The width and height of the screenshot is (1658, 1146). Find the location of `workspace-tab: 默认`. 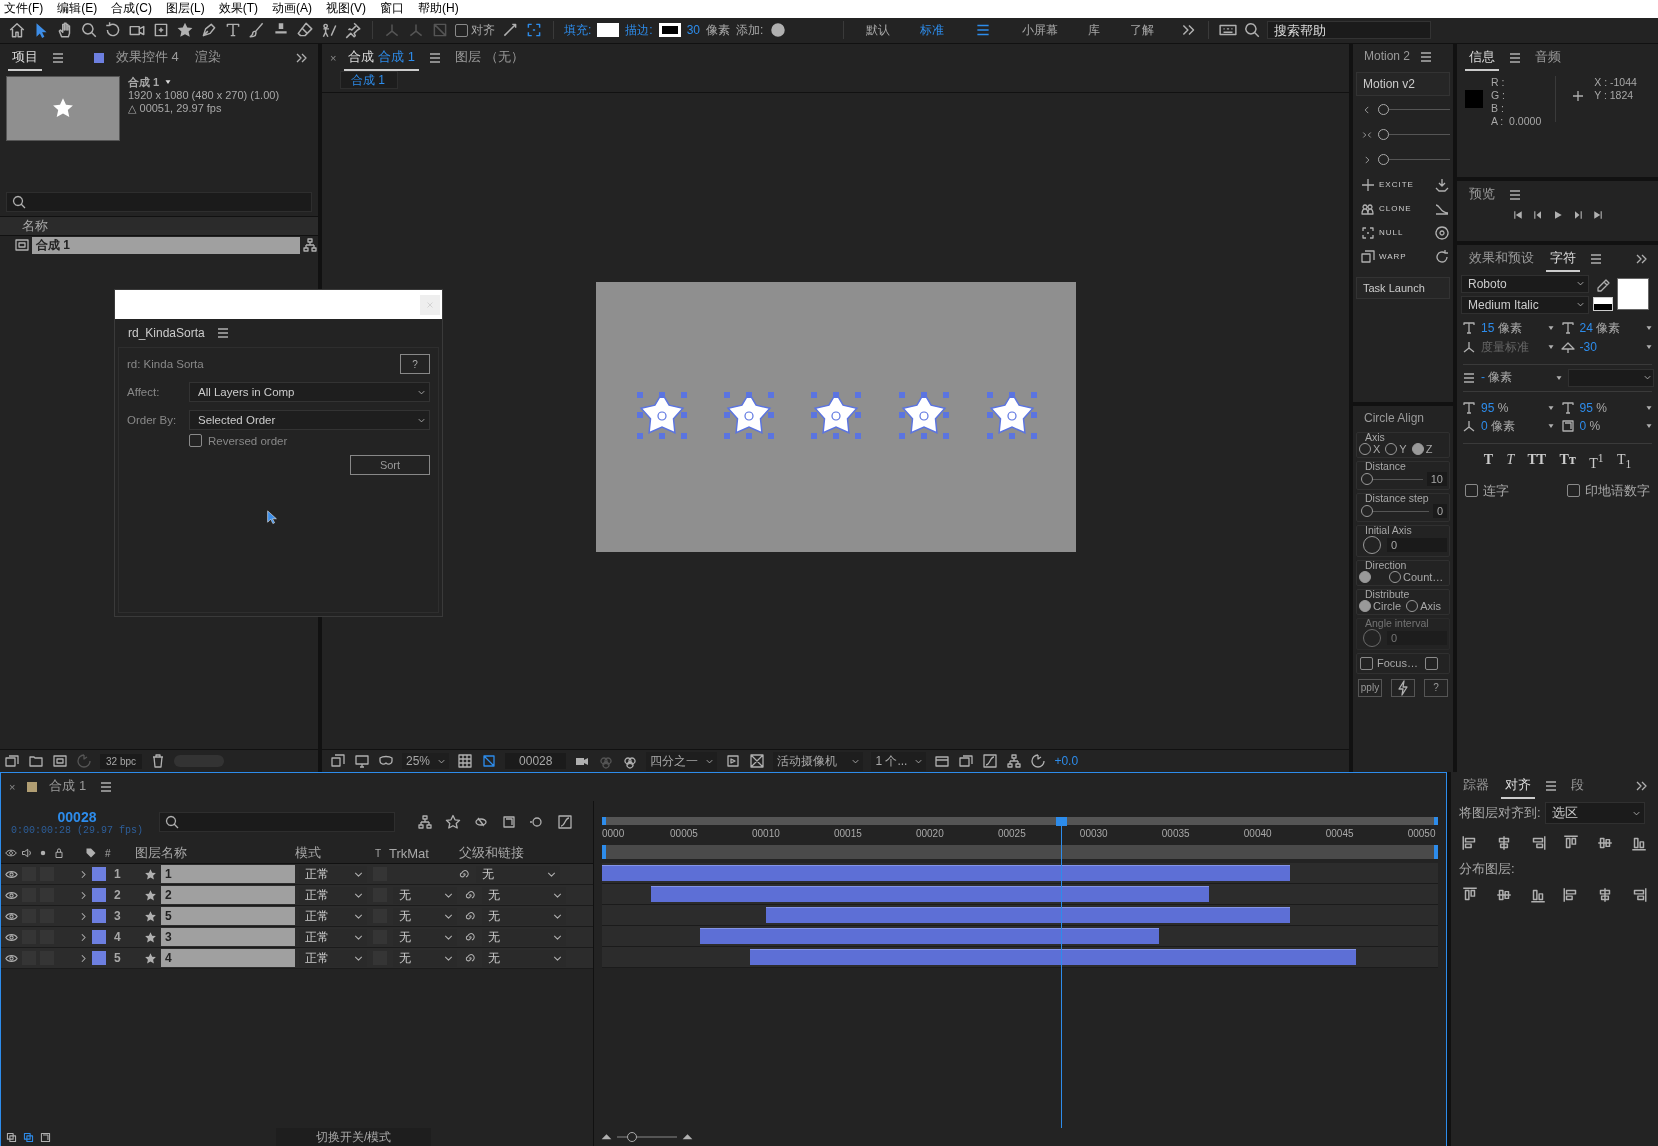

workspace-tab: 默认 is located at coordinates (878, 30).